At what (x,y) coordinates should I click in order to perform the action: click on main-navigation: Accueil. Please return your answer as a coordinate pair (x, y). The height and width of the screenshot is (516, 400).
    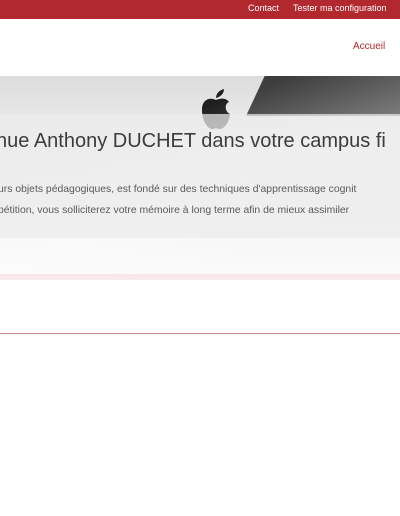
    Looking at the image, I should click on (200, 48).